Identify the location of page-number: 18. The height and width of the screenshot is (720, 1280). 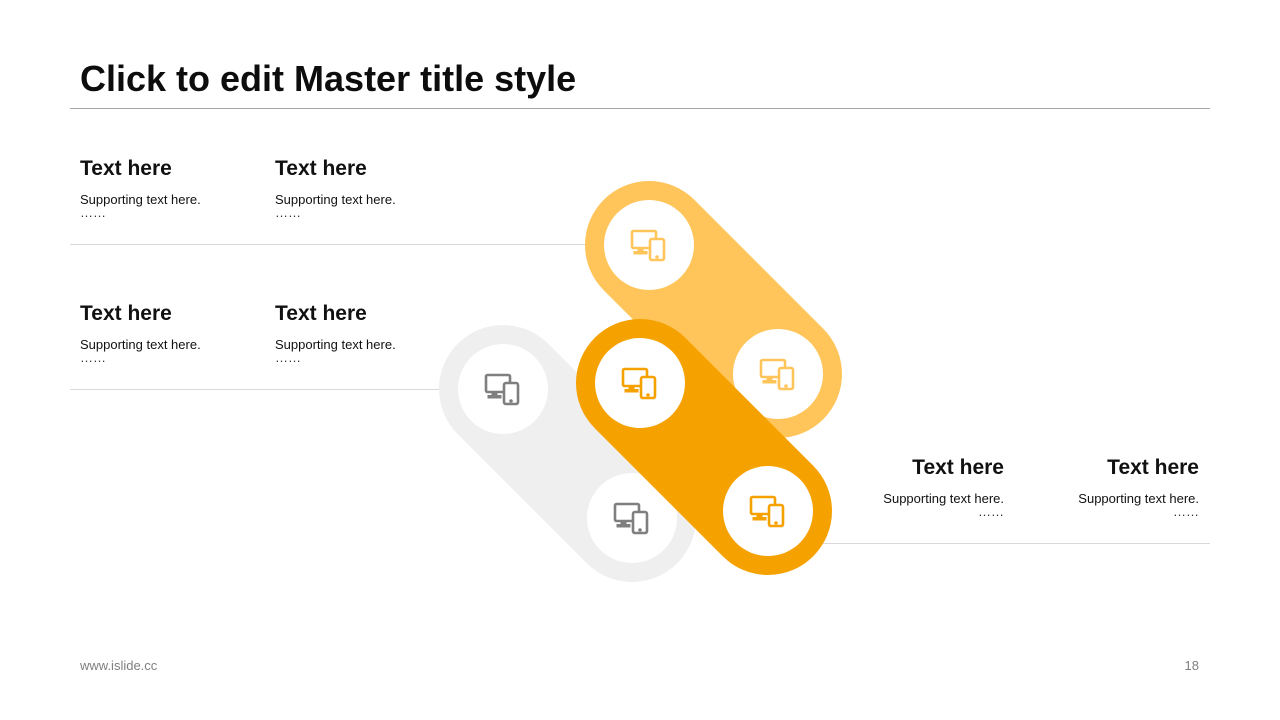
(1191, 665).